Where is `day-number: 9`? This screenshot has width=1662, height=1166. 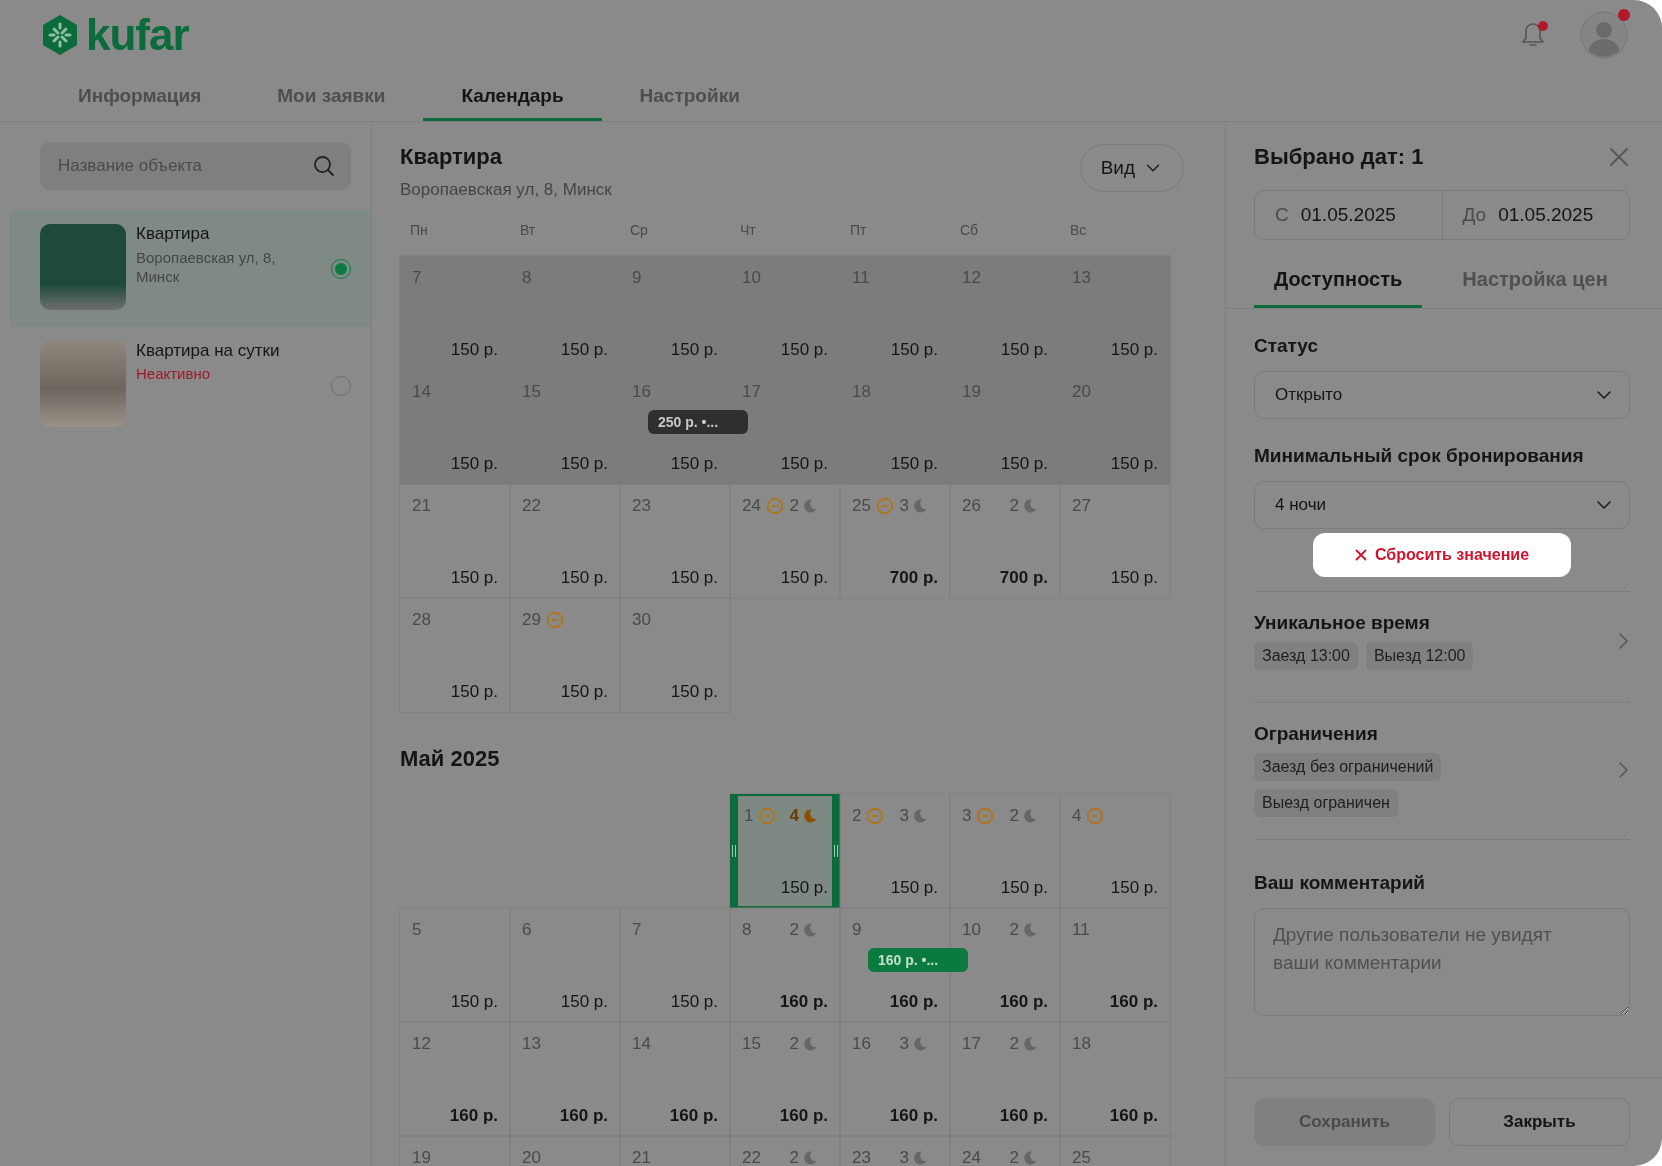
day-number: 9 is located at coordinates (857, 930).